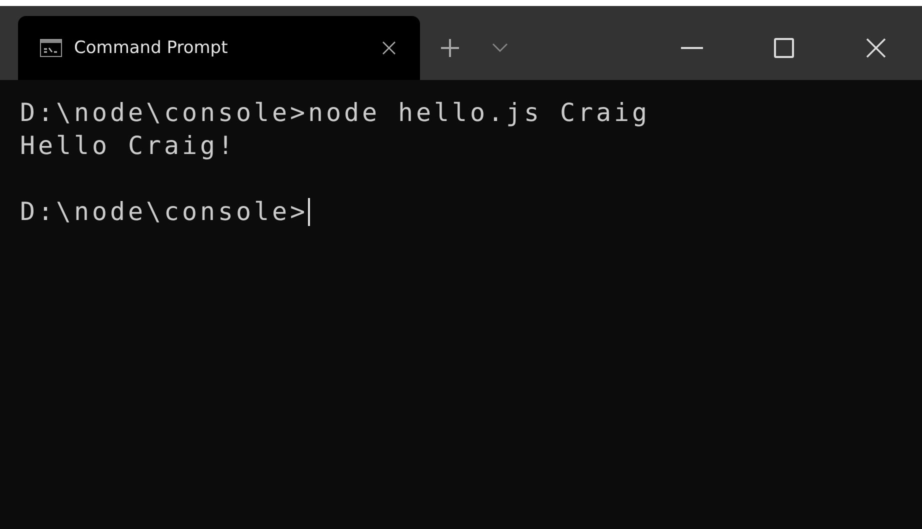 The image size is (922, 529). Describe the element at coordinates (692, 48) in the screenshot. I see `minimize-icon` at that location.